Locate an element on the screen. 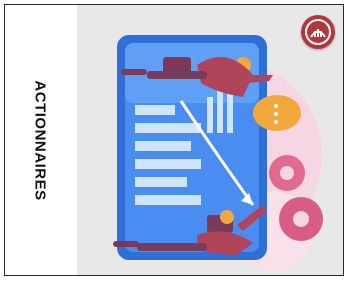  brand-logo-icon is located at coordinates (318, 32).